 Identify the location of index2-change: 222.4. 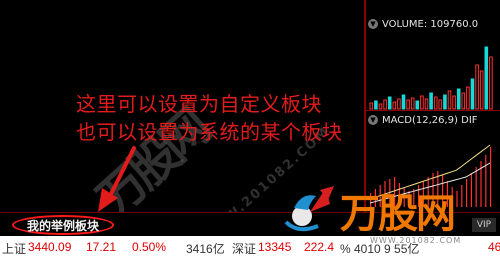
(319, 247).